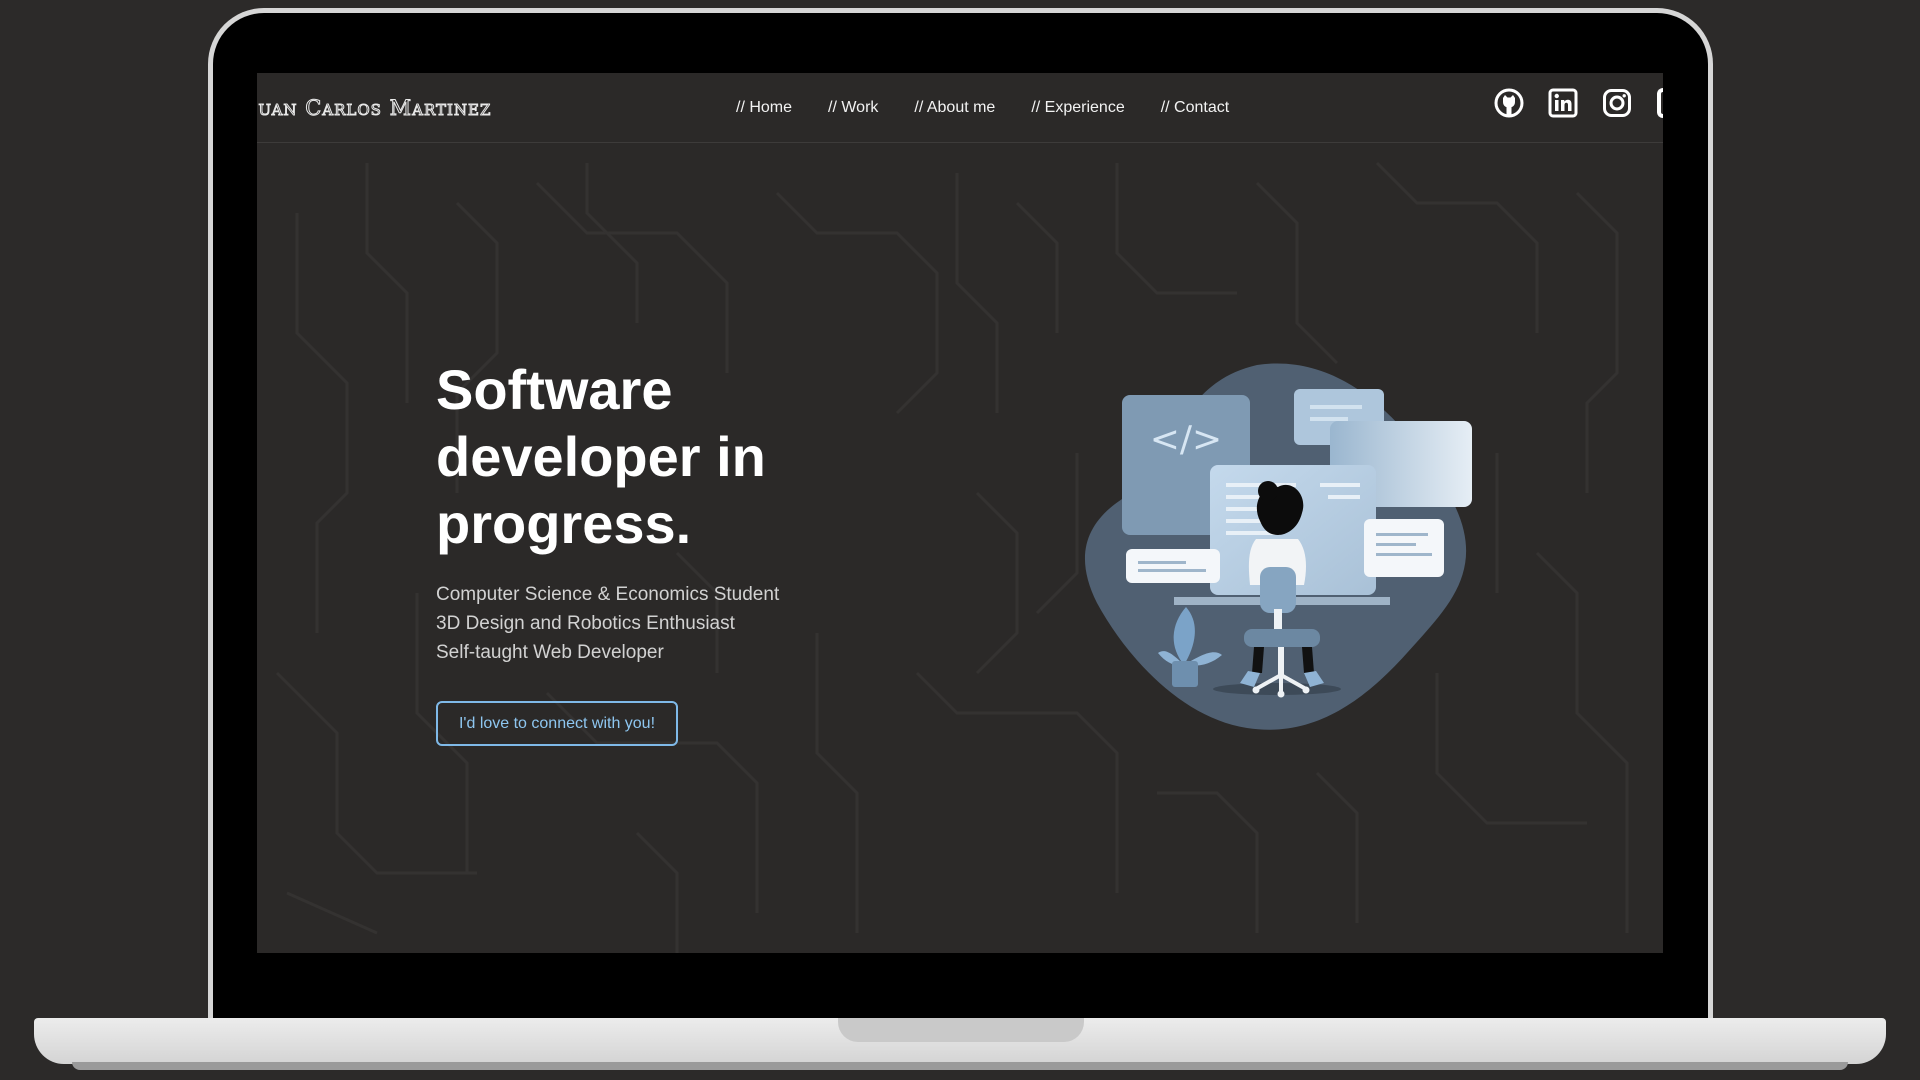 This screenshot has height=1080, width=1920. What do you see at coordinates (1278, 590) in the screenshot?
I see `chair-back` at bounding box center [1278, 590].